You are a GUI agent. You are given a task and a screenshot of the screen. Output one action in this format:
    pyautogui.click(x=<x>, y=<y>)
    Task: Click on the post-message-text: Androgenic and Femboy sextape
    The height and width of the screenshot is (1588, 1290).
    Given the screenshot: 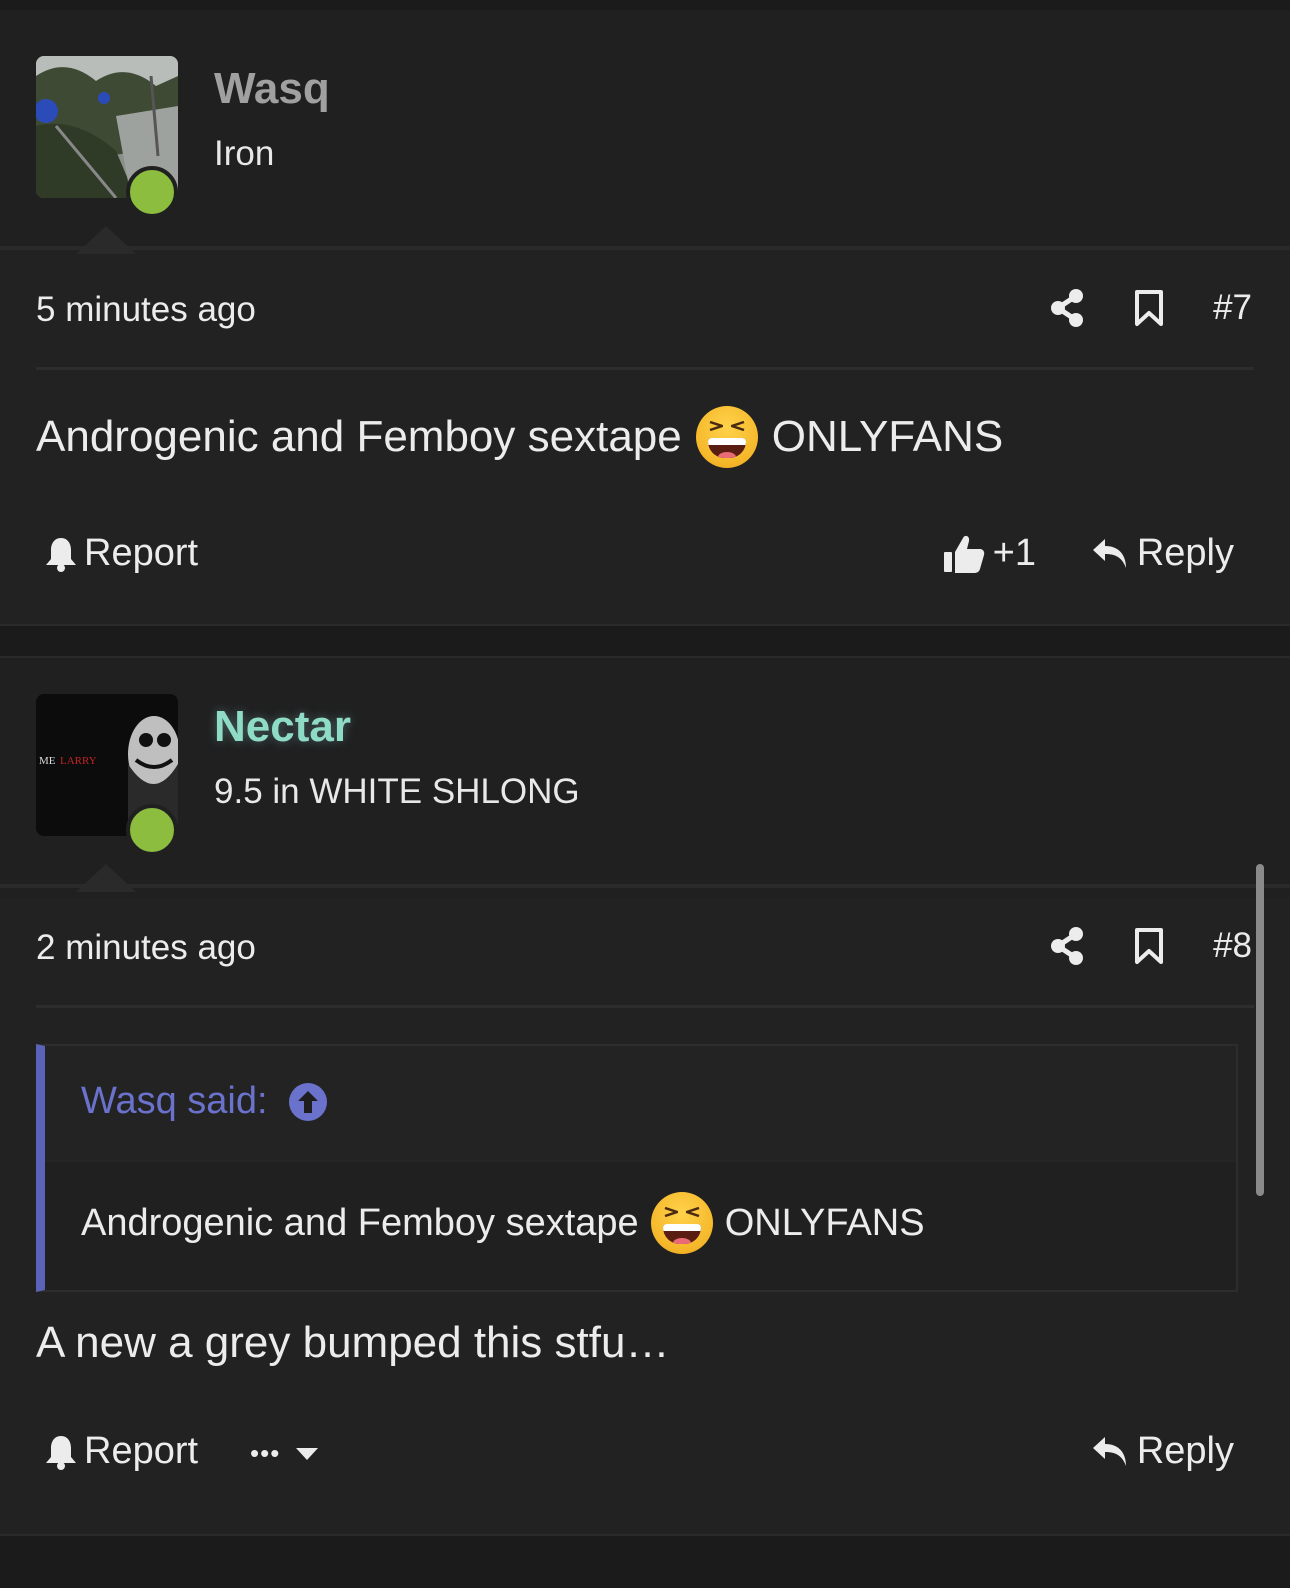 What is the action you would take?
    pyautogui.click(x=359, y=436)
    